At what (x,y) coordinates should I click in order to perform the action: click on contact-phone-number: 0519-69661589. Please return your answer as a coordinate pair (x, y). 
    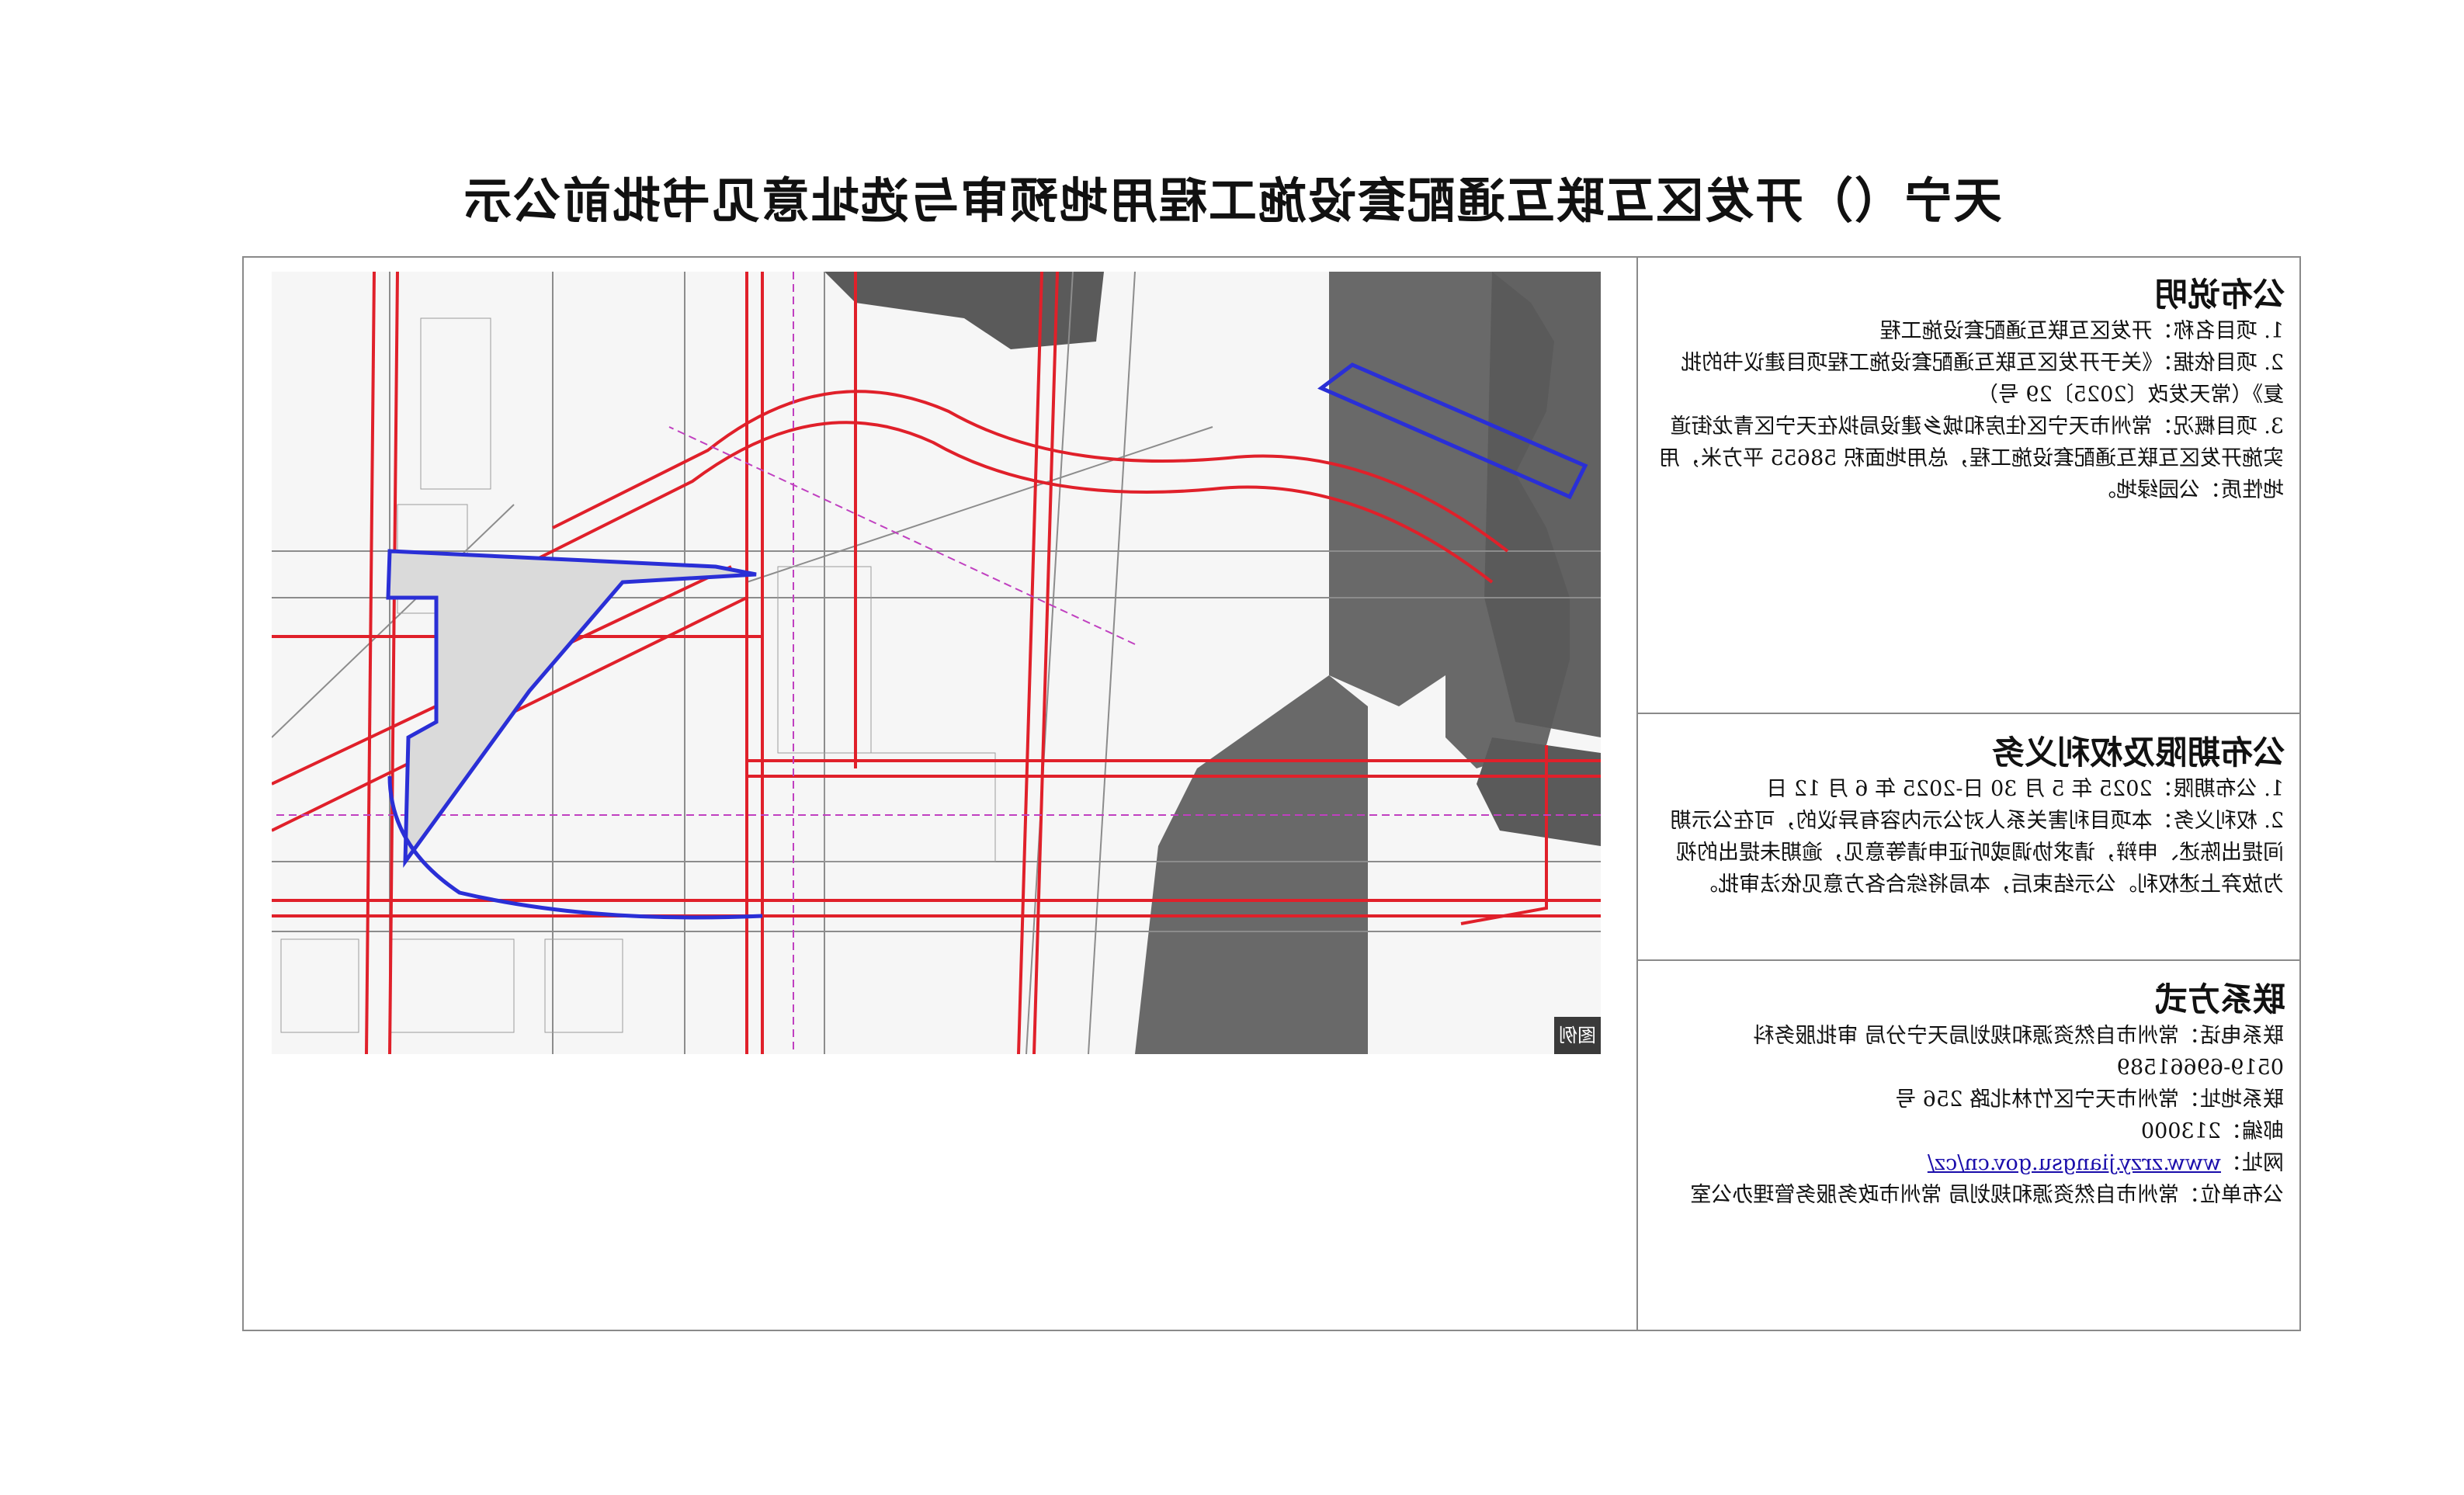
    Looking at the image, I should click on (2200, 1068).